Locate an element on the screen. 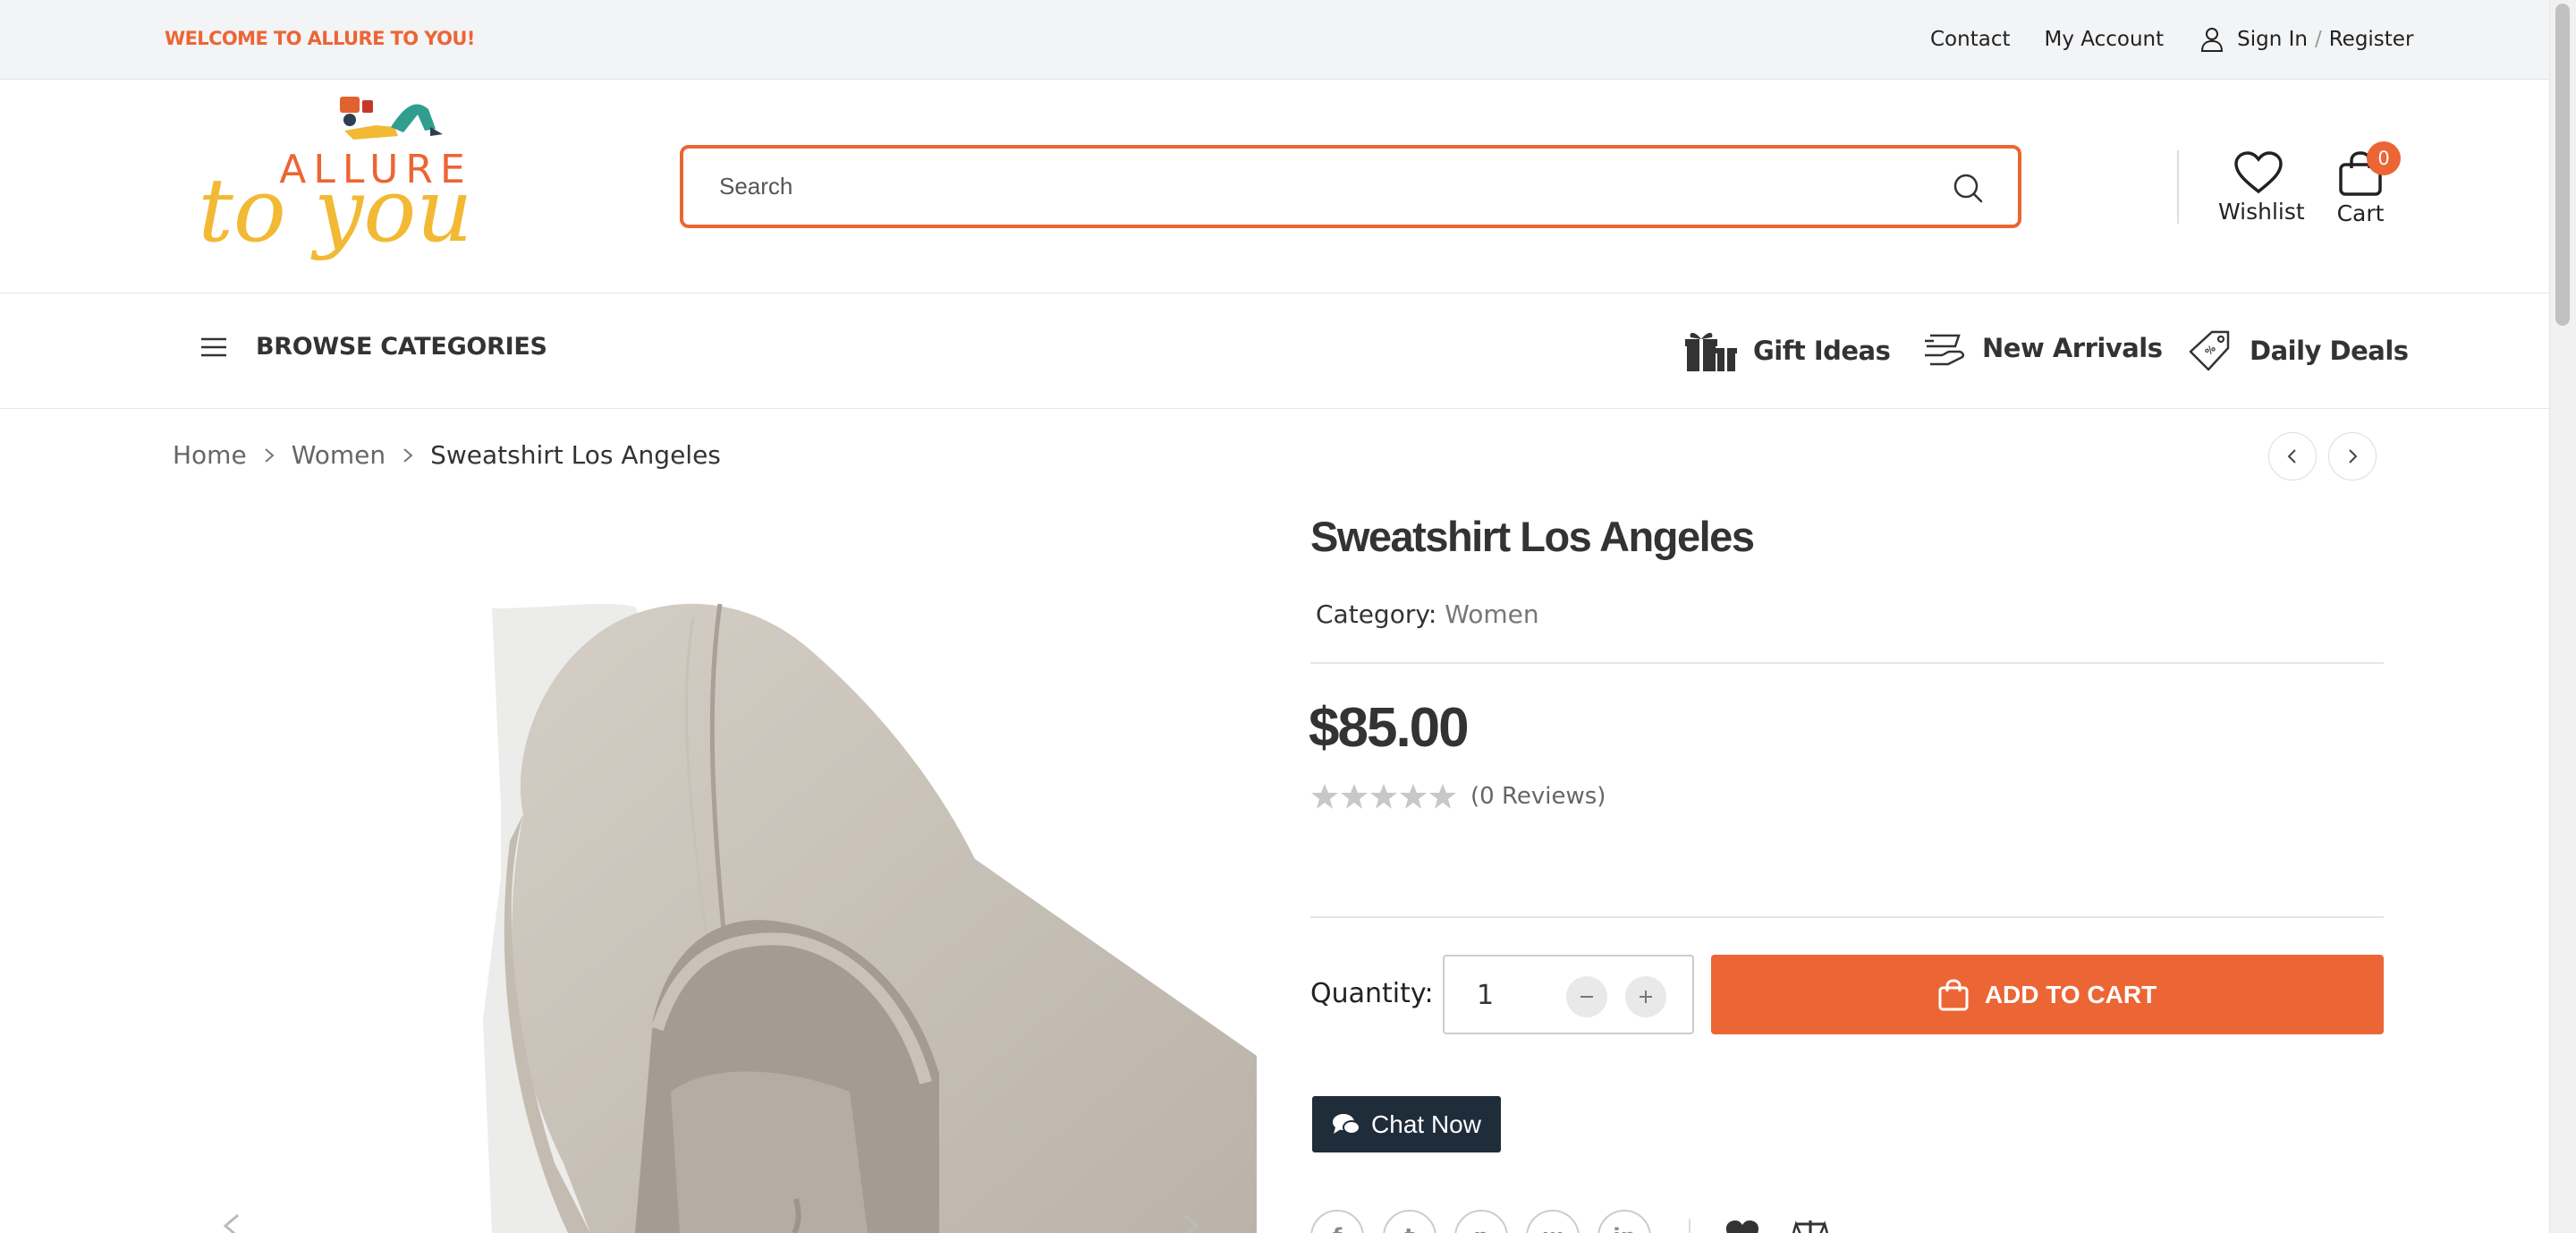 The width and height of the screenshot is (2576, 1233). share-facebook-button: f is located at coordinates (1337, 1221).